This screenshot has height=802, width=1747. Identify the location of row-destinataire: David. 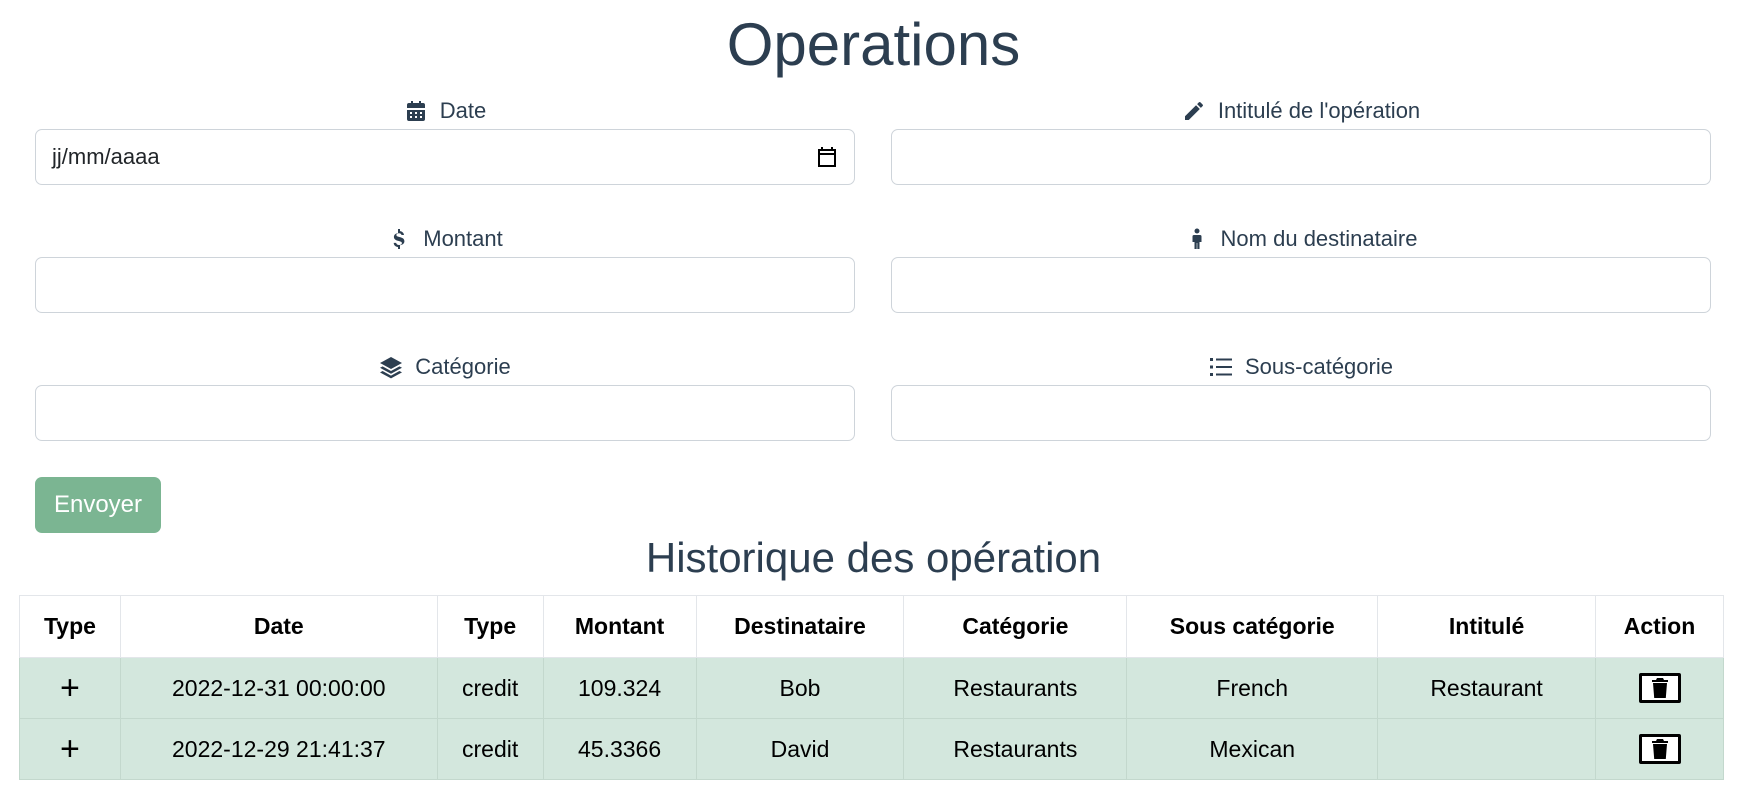
(800, 749).